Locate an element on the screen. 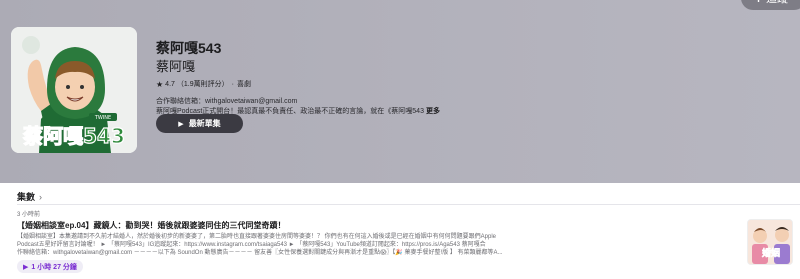  genre-label: 喜劇 is located at coordinates (244, 84).